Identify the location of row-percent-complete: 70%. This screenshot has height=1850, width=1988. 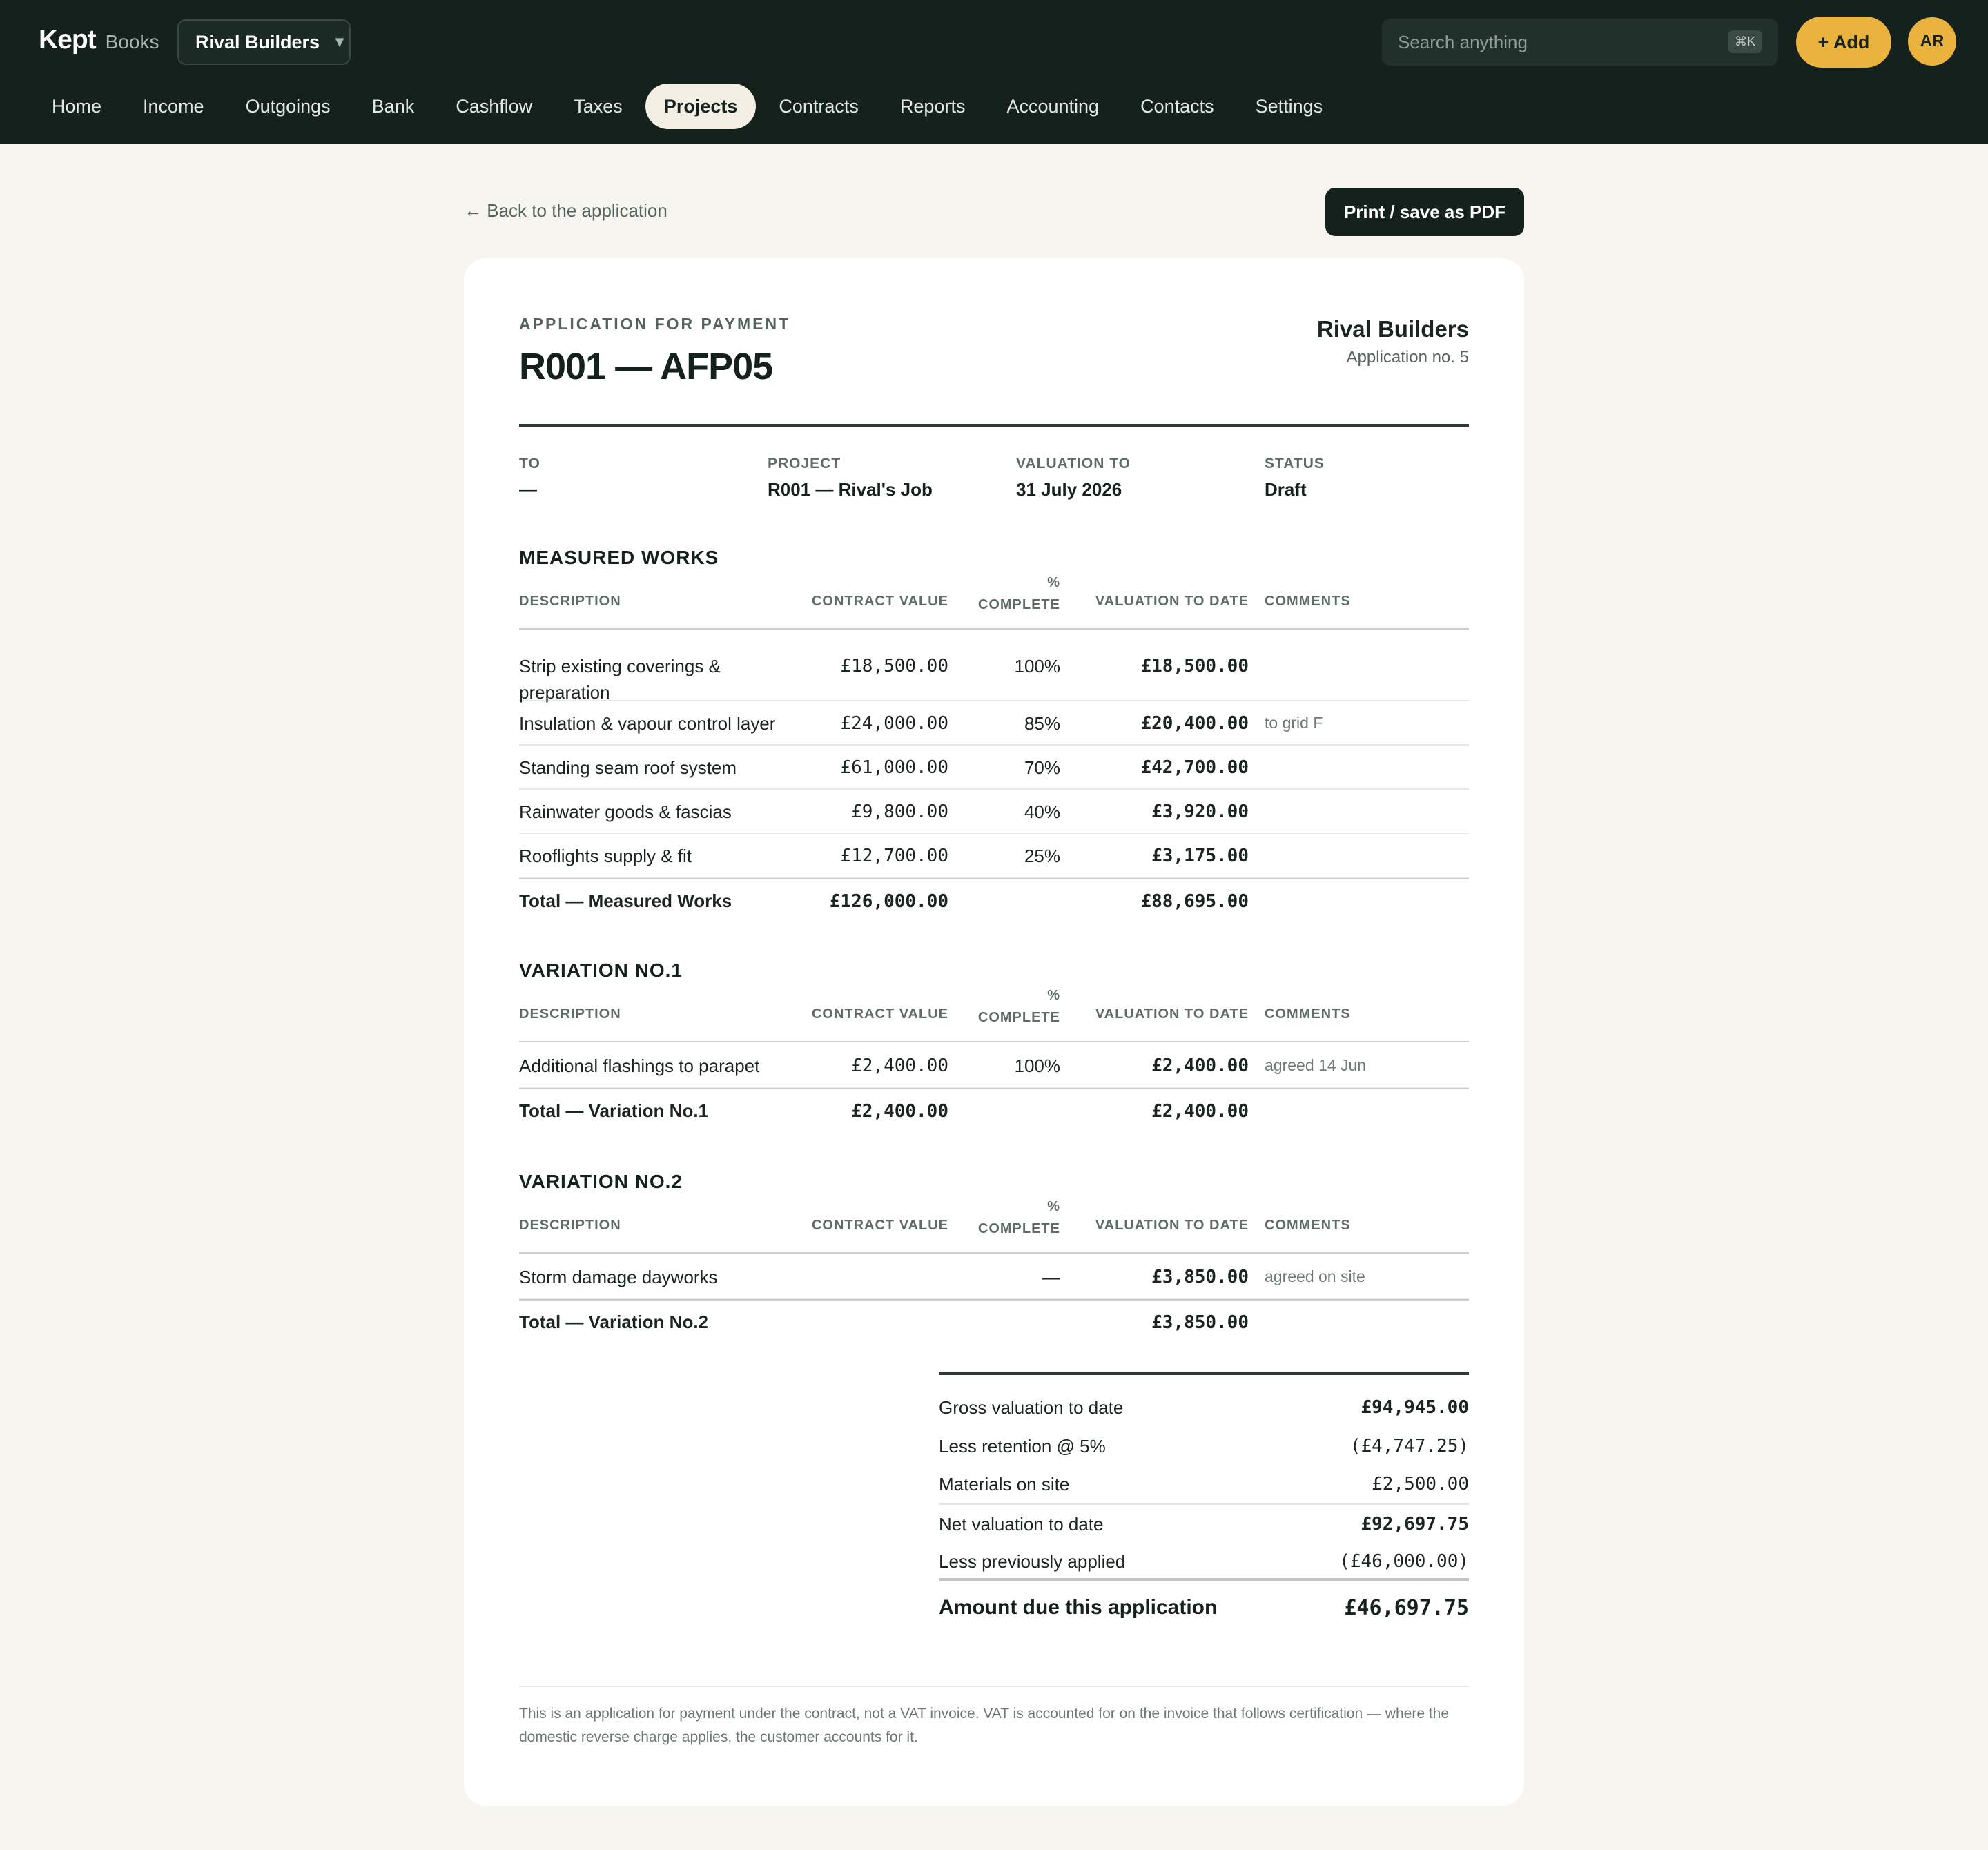
(1042, 768).